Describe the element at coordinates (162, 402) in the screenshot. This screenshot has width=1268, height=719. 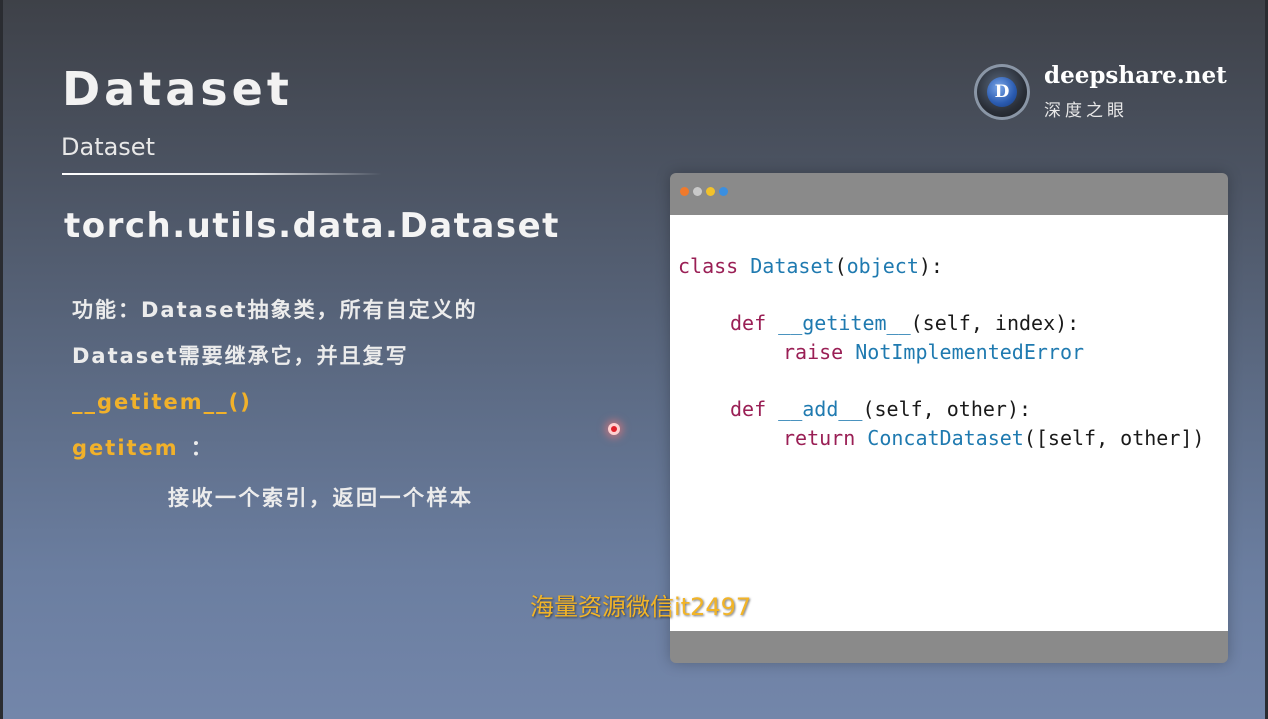
I see `method-highlight: __getitem__()` at that location.